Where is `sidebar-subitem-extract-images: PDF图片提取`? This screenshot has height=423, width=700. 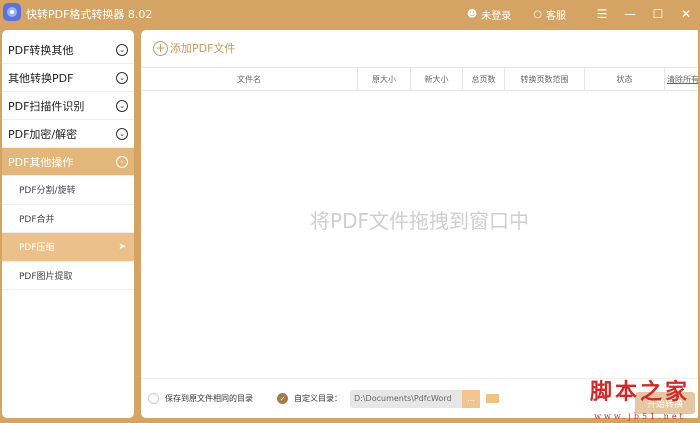
sidebar-subitem-extract-images: PDF图片提取 is located at coordinates (68, 276).